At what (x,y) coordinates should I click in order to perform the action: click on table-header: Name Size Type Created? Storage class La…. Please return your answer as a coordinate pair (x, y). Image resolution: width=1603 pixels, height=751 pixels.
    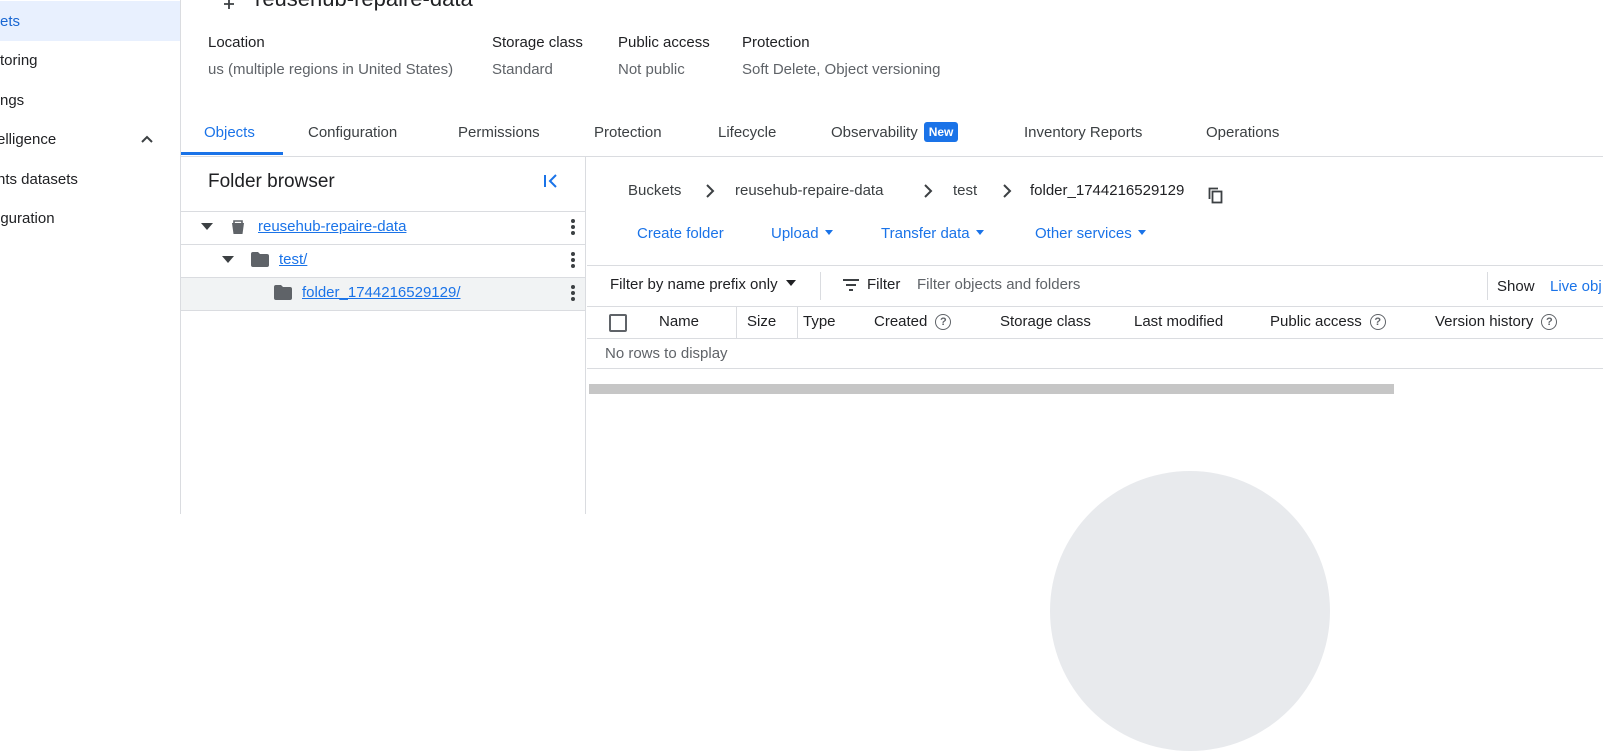
    Looking at the image, I should click on (1095, 322).